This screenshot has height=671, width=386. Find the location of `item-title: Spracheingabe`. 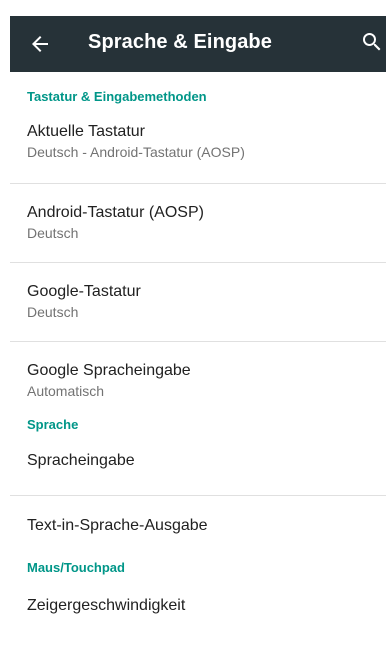

item-title: Spracheingabe is located at coordinates (81, 460).